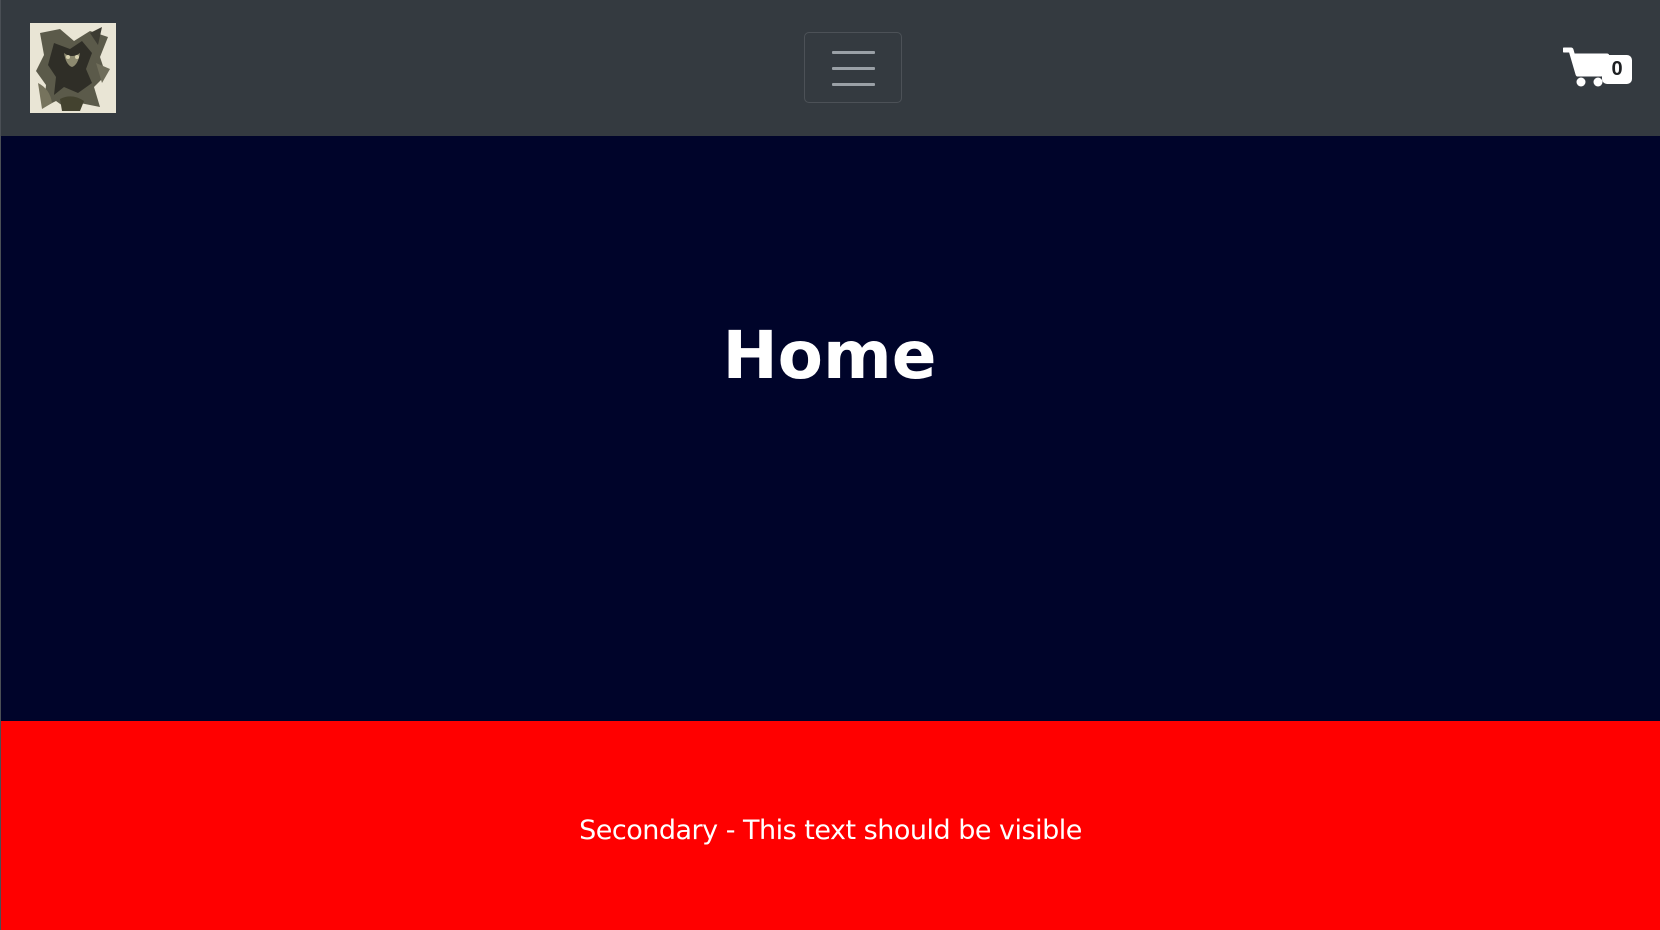  What do you see at coordinates (853, 52) in the screenshot?
I see `hamburger-line-top` at bounding box center [853, 52].